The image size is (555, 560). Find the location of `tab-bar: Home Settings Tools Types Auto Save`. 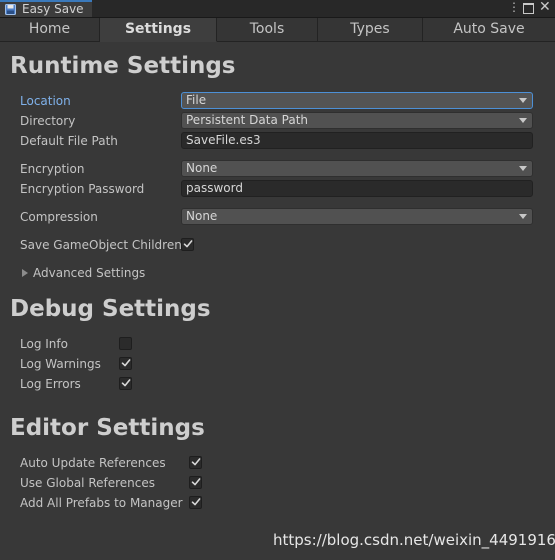

tab-bar: Home Settings Tools Types Auto Save is located at coordinates (277, 30).